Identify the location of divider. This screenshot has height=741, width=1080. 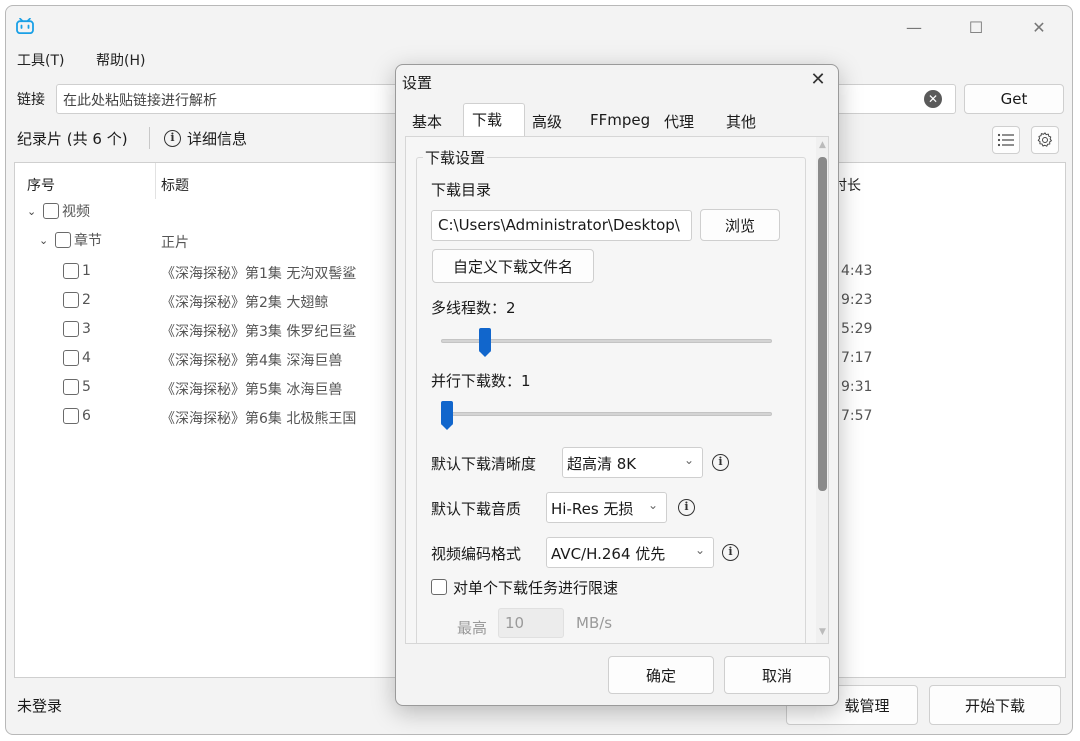
(149, 138).